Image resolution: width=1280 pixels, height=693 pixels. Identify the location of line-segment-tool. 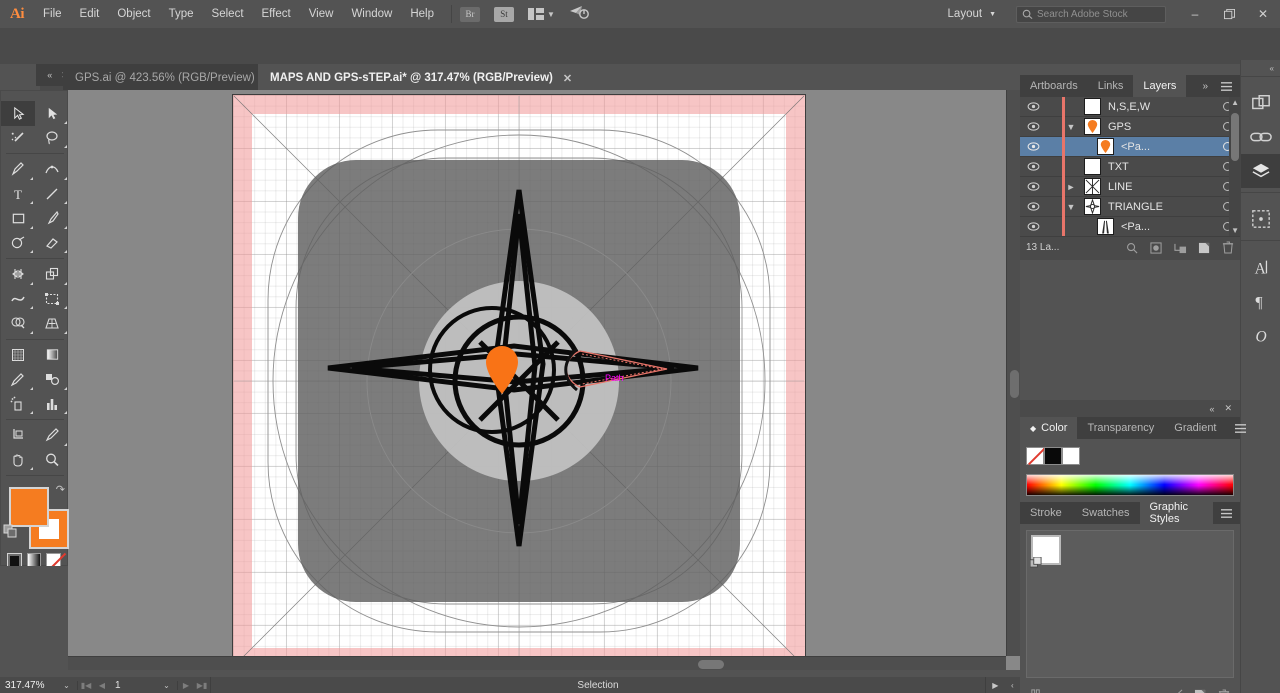
(52, 194).